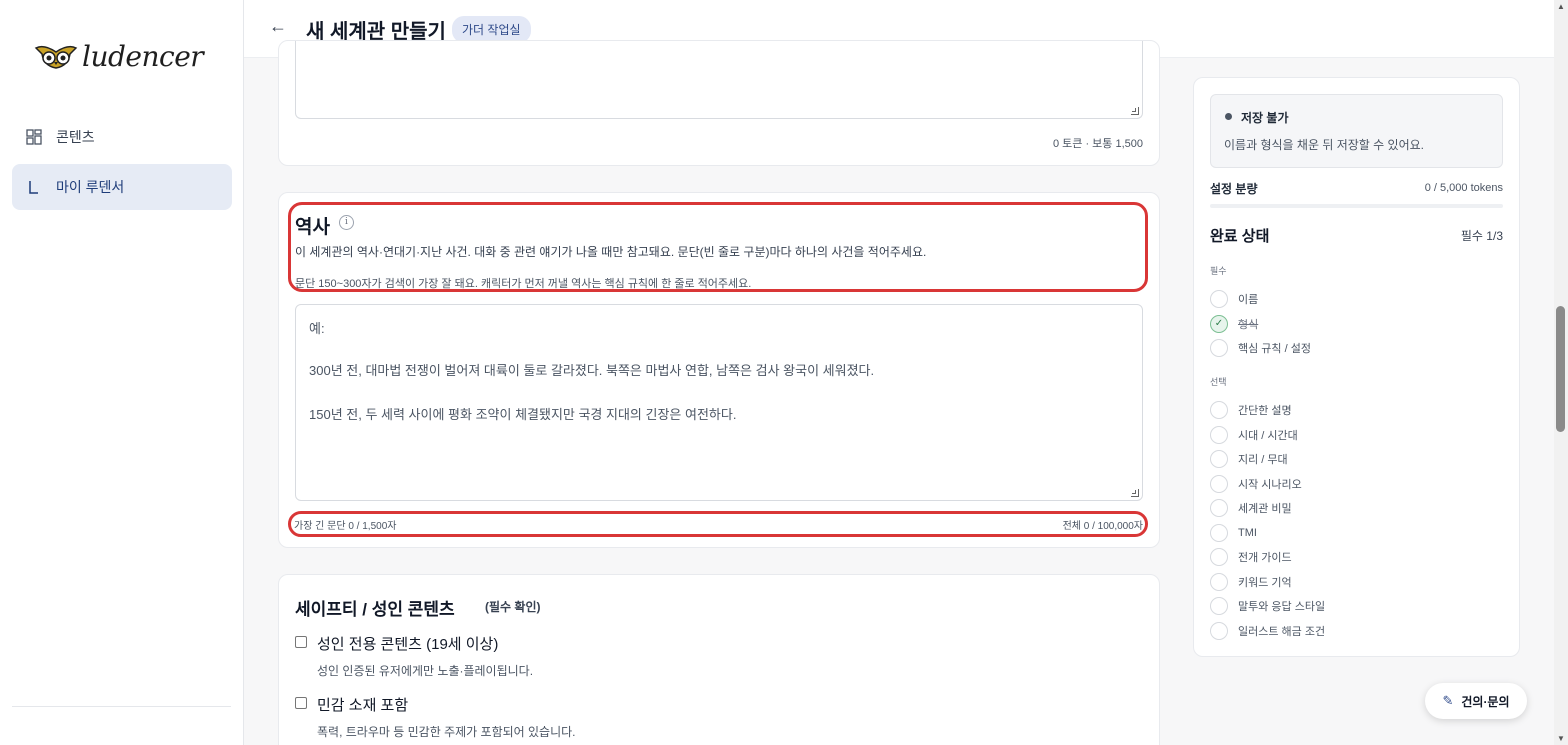 The height and width of the screenshot is (745, 1568). What do you see at coordinates (1356, 131) in the screenshot?
I see `save-status-box: 저장 불가 이름과 형식을 채운 뒤 저장할 수 있어요.` at bounding box center [1356, 131].